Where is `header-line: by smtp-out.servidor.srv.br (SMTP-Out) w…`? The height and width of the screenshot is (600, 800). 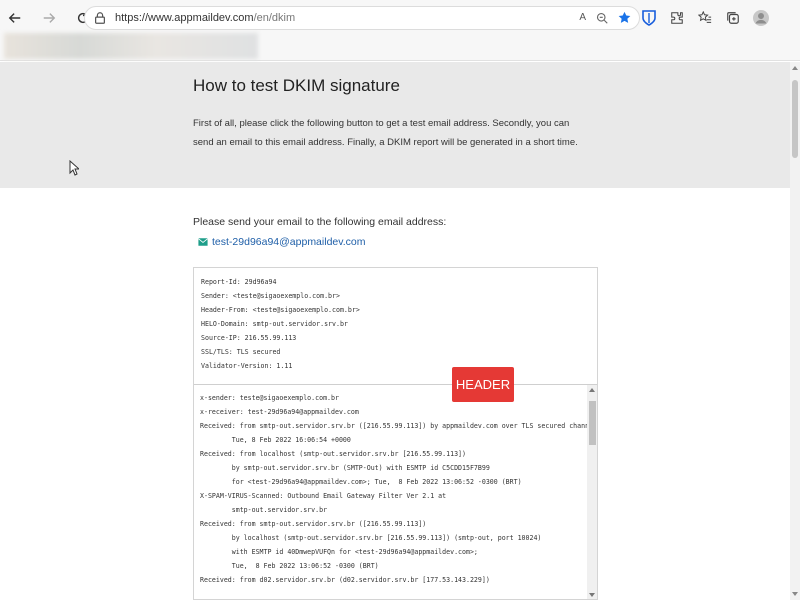
header-line: by smtp-out.servidor.srv.br (SMTP-Out) w… is located at coordinates (345, 468).